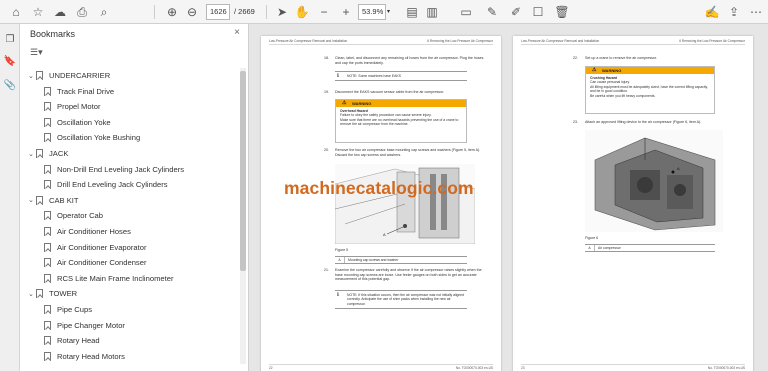 The image size is (768, 371). What do you see at coordinates (10, 39) in the screenshot?
I see `pages-icon: ❐` at bounding box center [10, 39].